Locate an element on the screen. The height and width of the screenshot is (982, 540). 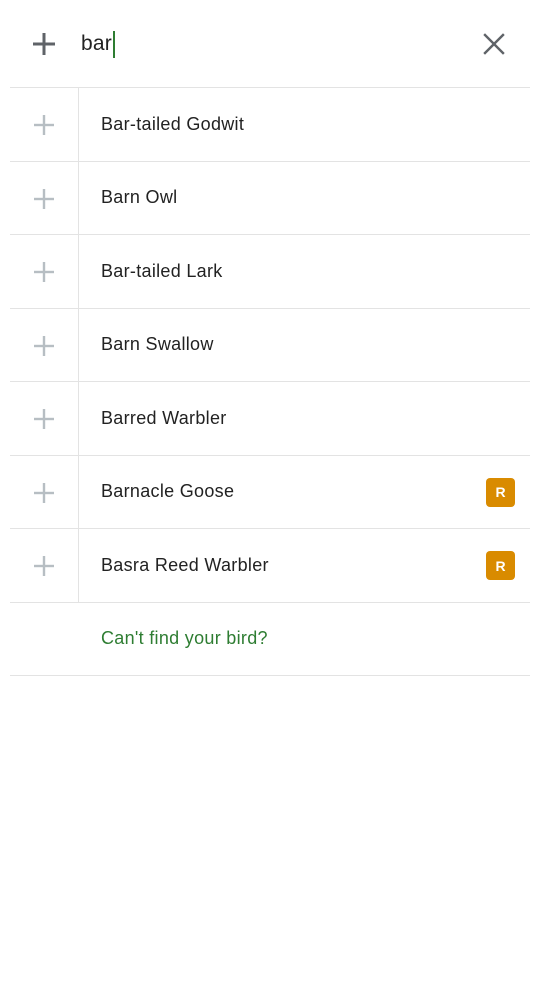
bird-name: Barn Swallow is located at coordinates (157, 344).